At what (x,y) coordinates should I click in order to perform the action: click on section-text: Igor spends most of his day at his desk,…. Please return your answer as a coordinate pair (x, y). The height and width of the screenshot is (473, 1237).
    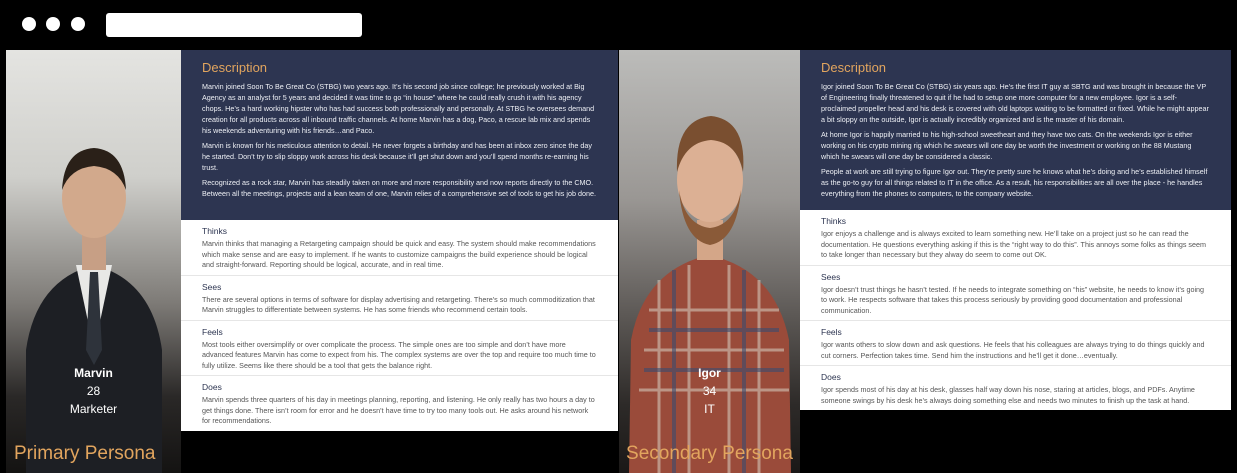
    Looking at the image, I should click on (1008, 395).